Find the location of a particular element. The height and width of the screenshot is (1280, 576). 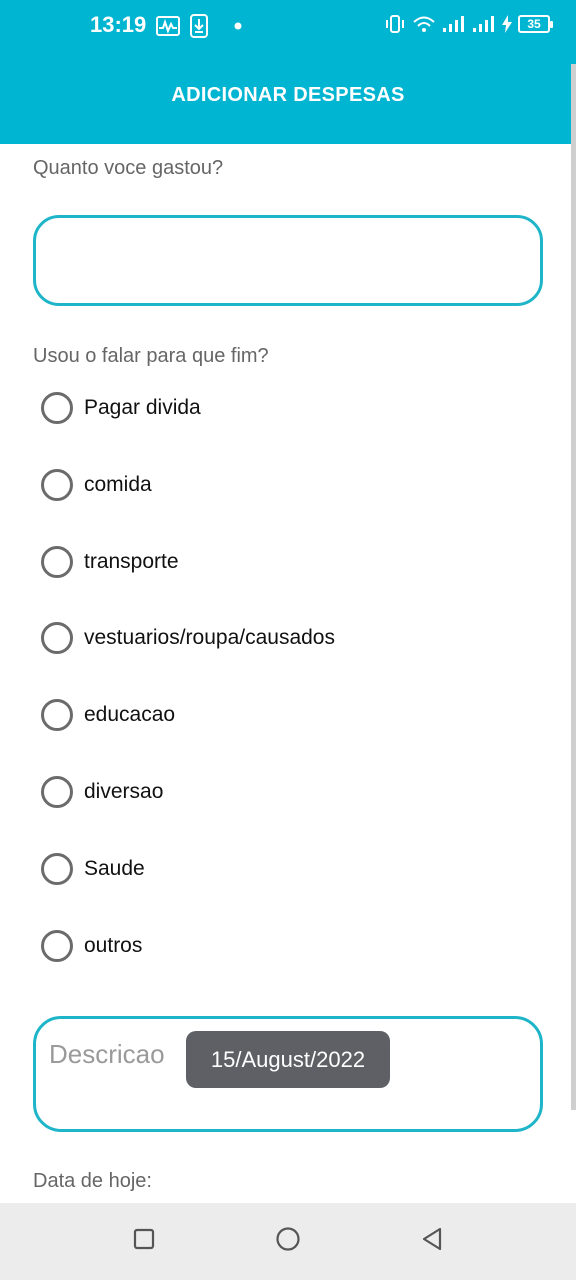

radio-option-transporte: transporte is located at coordinates (301, 562).